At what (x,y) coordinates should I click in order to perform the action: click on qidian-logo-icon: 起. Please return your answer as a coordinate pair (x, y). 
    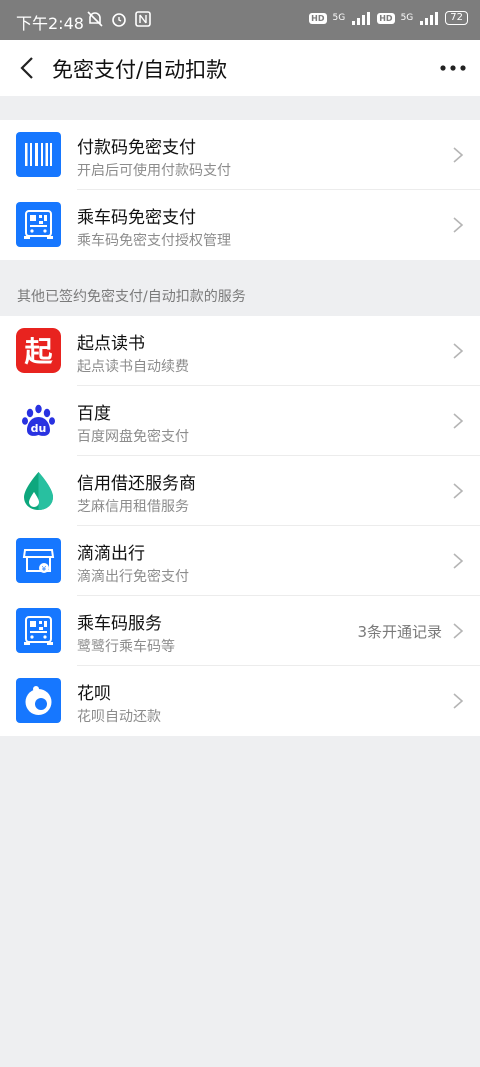
    Looking at the image, I should click on (38, 350).